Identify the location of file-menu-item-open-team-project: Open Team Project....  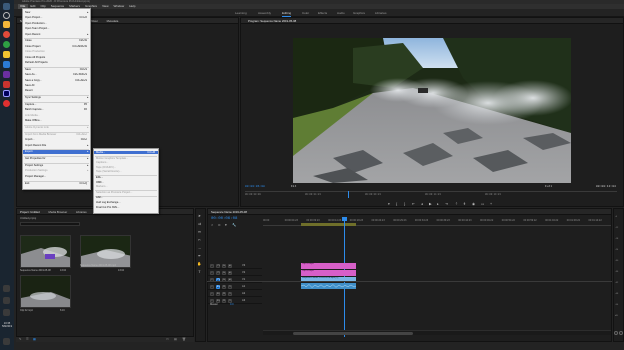
(56, 28).